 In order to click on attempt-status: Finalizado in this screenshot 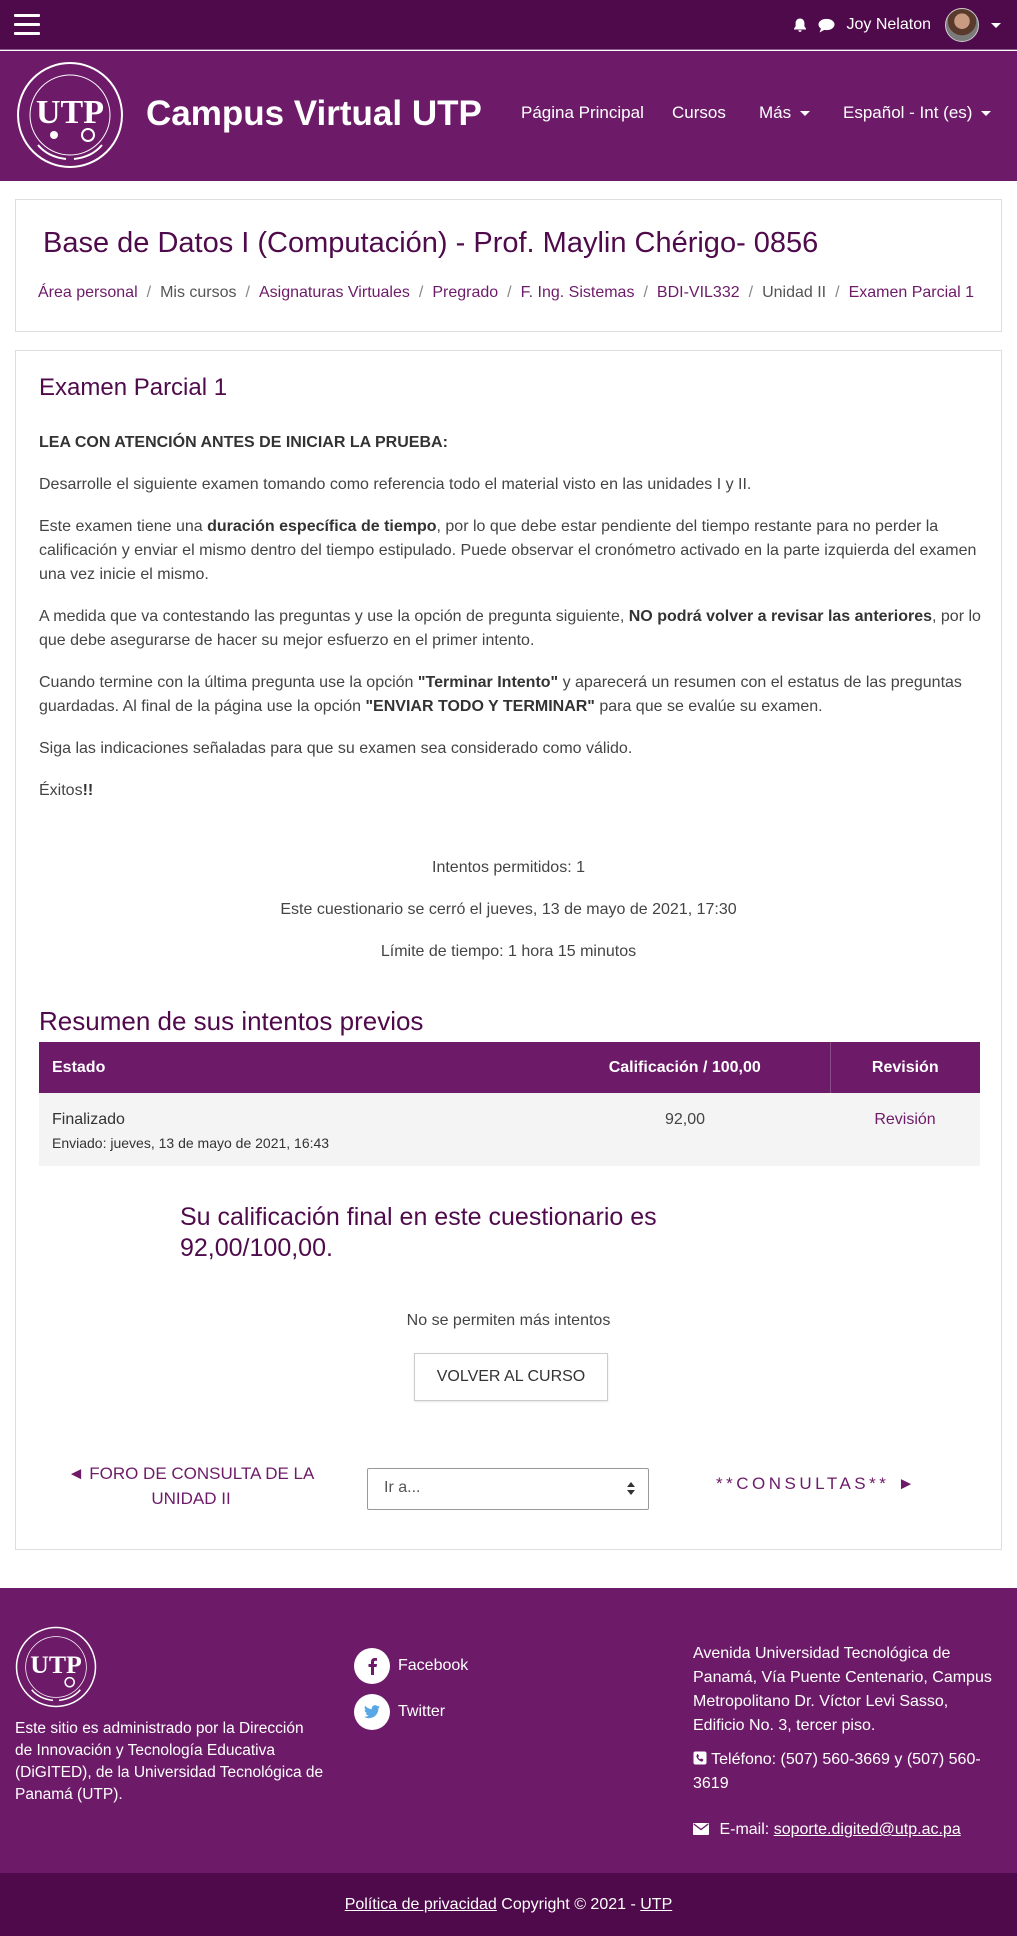, I will do `click(88, 1119)`.